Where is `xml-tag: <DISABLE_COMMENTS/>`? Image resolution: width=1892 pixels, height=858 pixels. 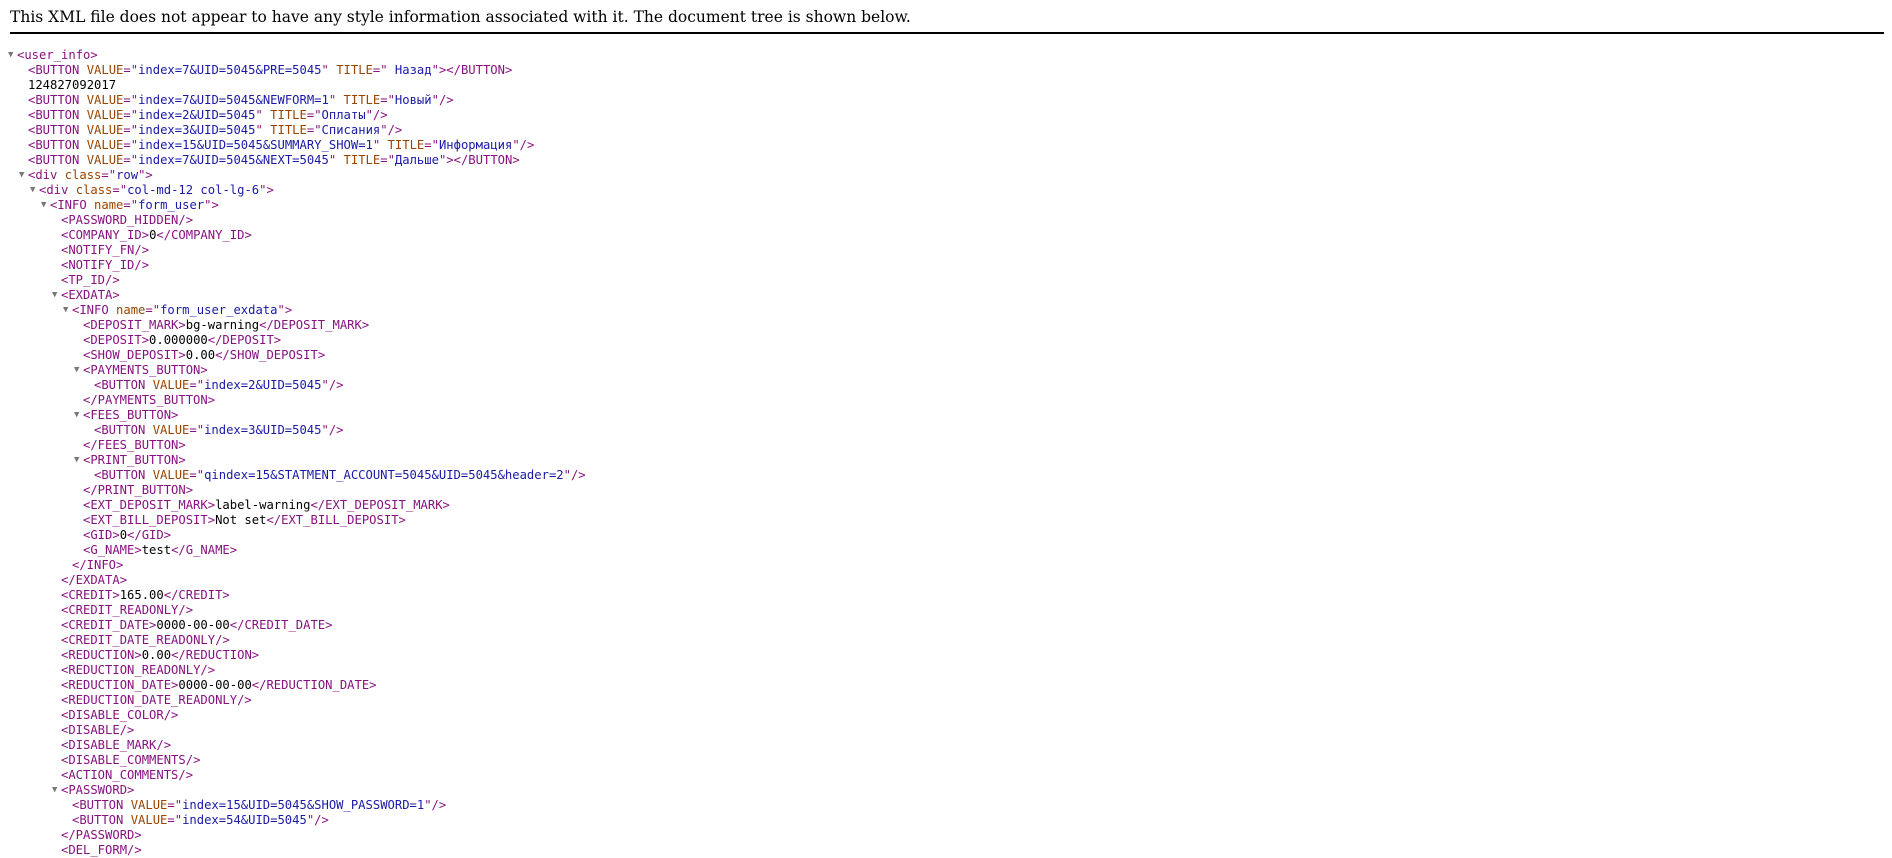 xml-tag: <DISABLE_COMMENTS/> is located at coordinates (131, 760).